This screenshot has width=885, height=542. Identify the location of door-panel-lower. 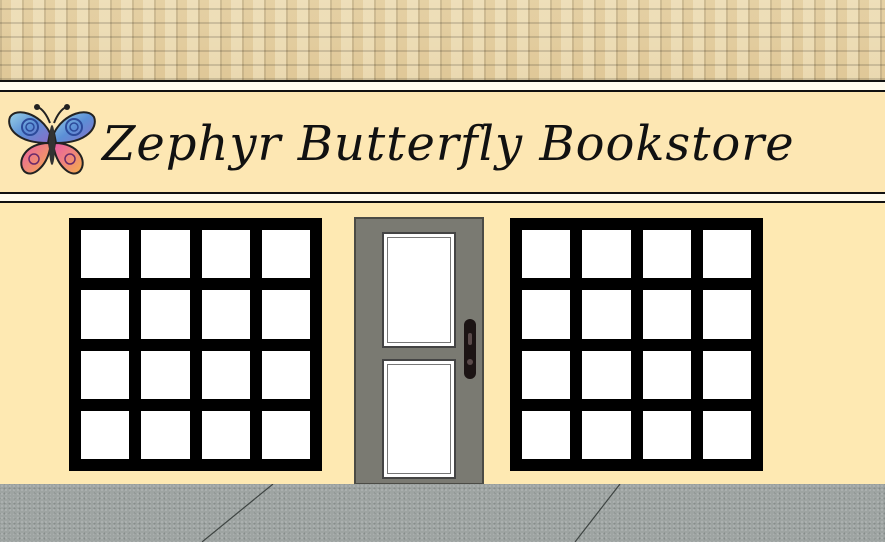
(419, 419).